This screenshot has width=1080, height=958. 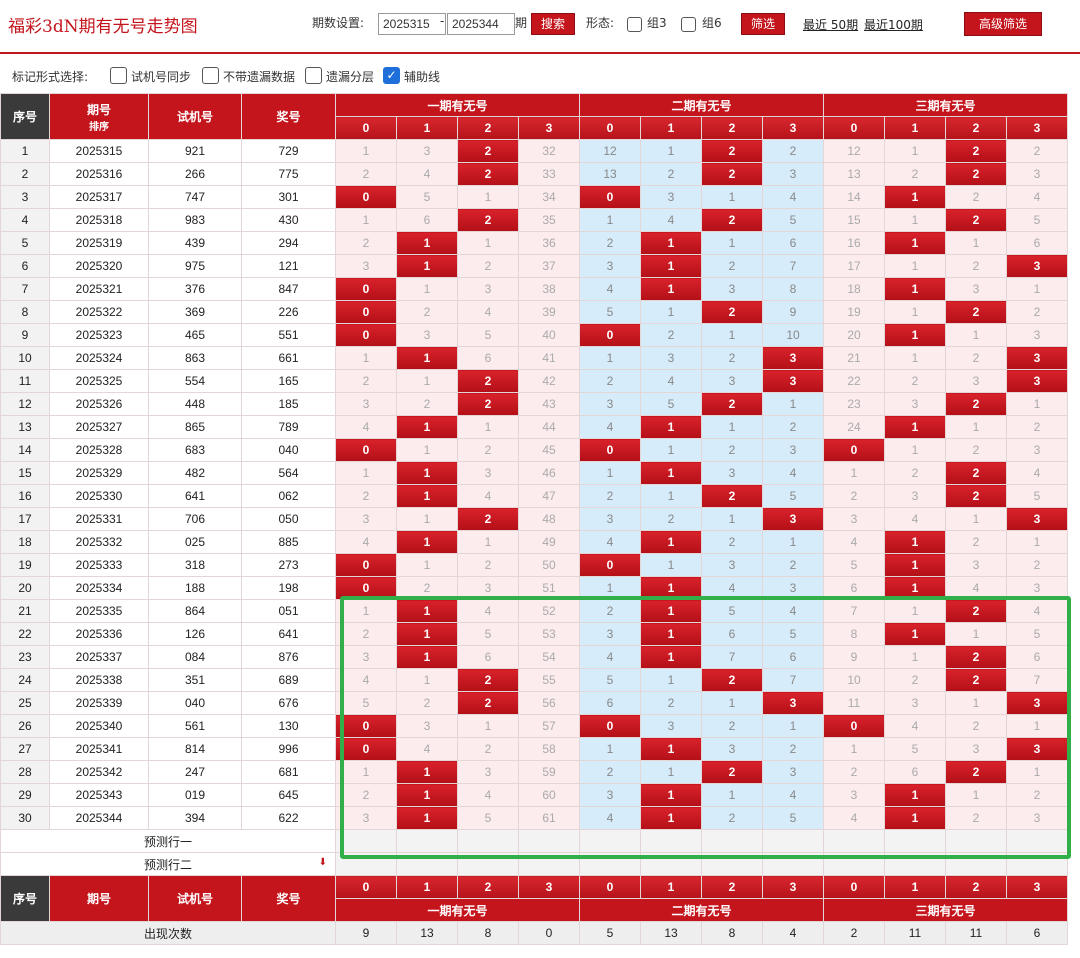 What do you see at coordinates (732, 657) in the screenshot?
I see `miss-cell: 7` at bounding box center [732, 657].